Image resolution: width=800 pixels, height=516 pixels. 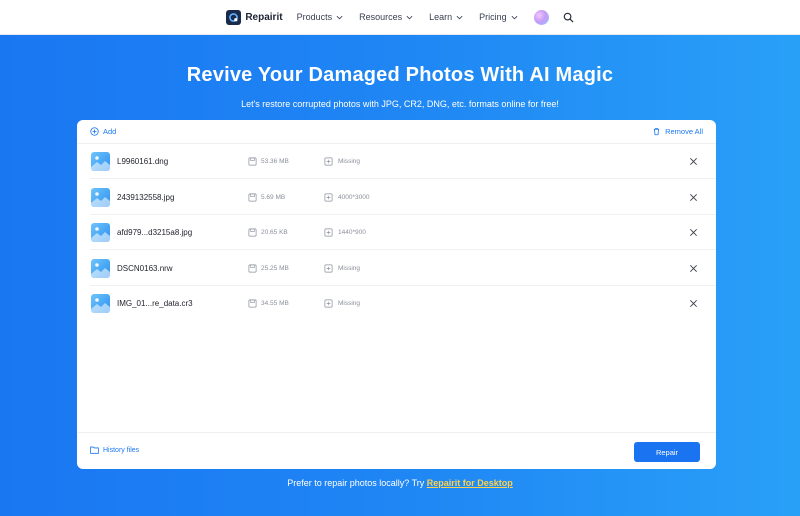 I want to click on file-row: 2439132558.jpg 5.69 MB 4000*3000, so click(x=396, y=197).